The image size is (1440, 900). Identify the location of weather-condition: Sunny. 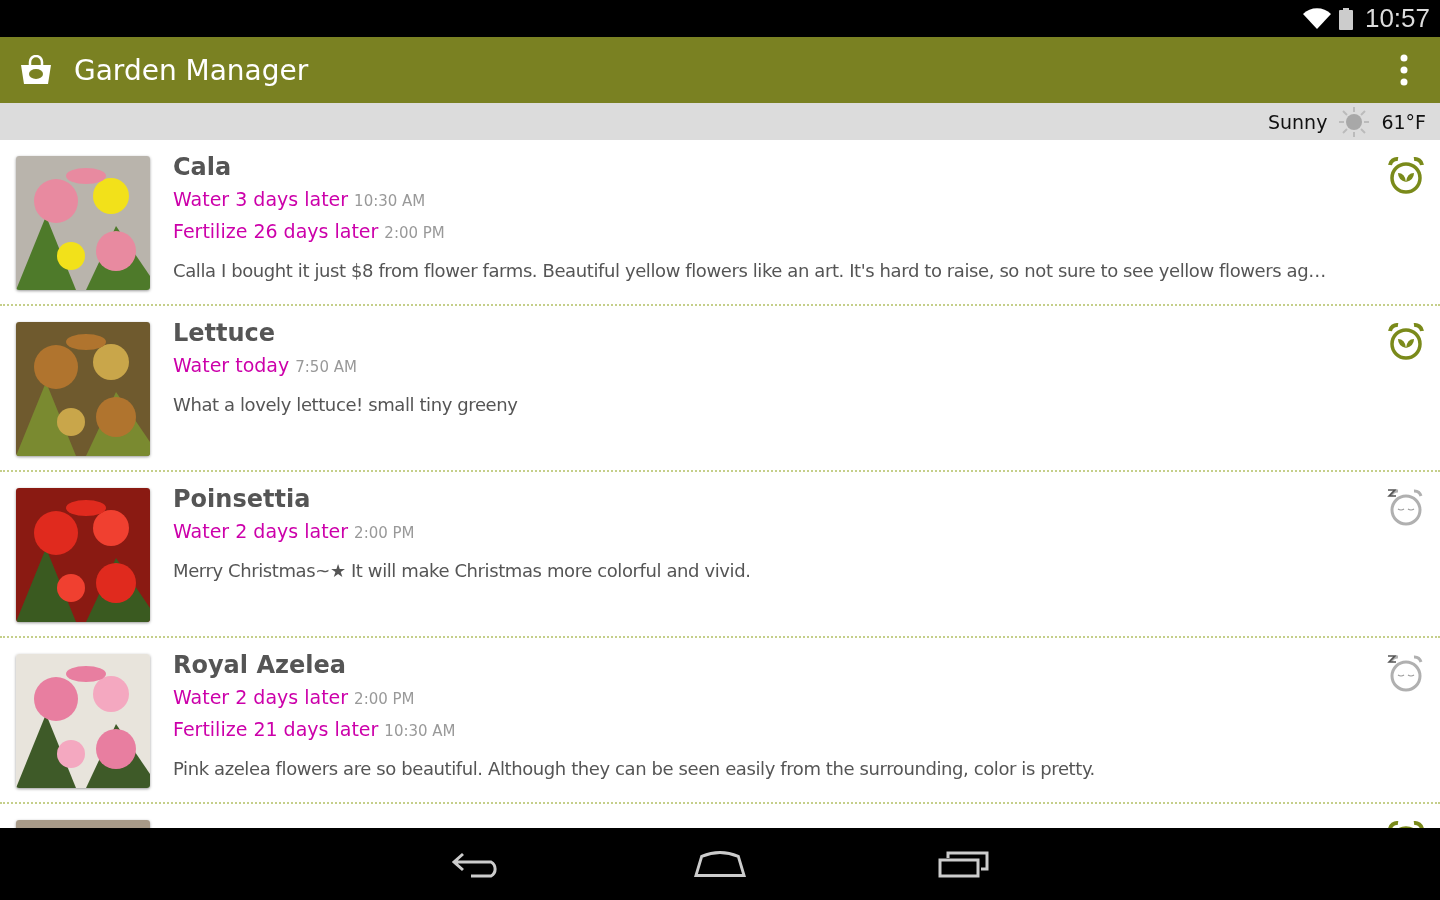
(1297, 121).